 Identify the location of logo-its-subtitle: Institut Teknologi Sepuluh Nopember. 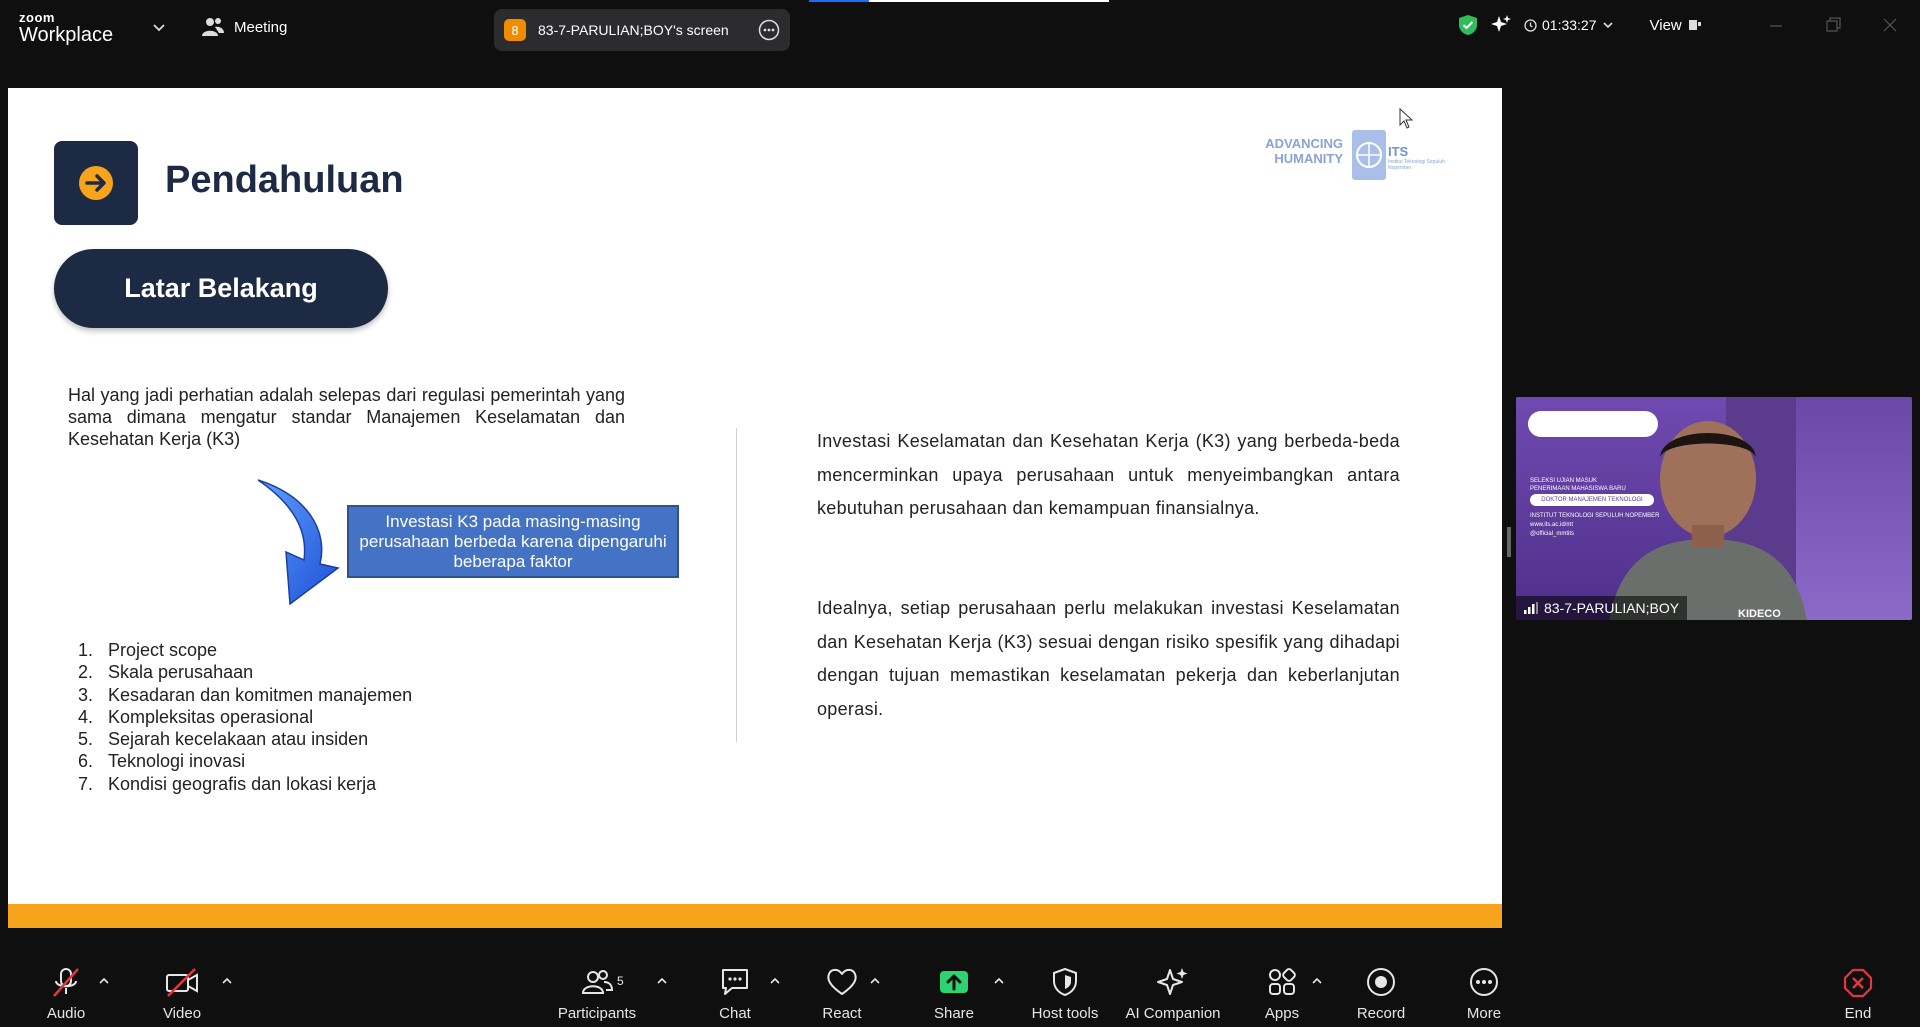
(1416, 165).